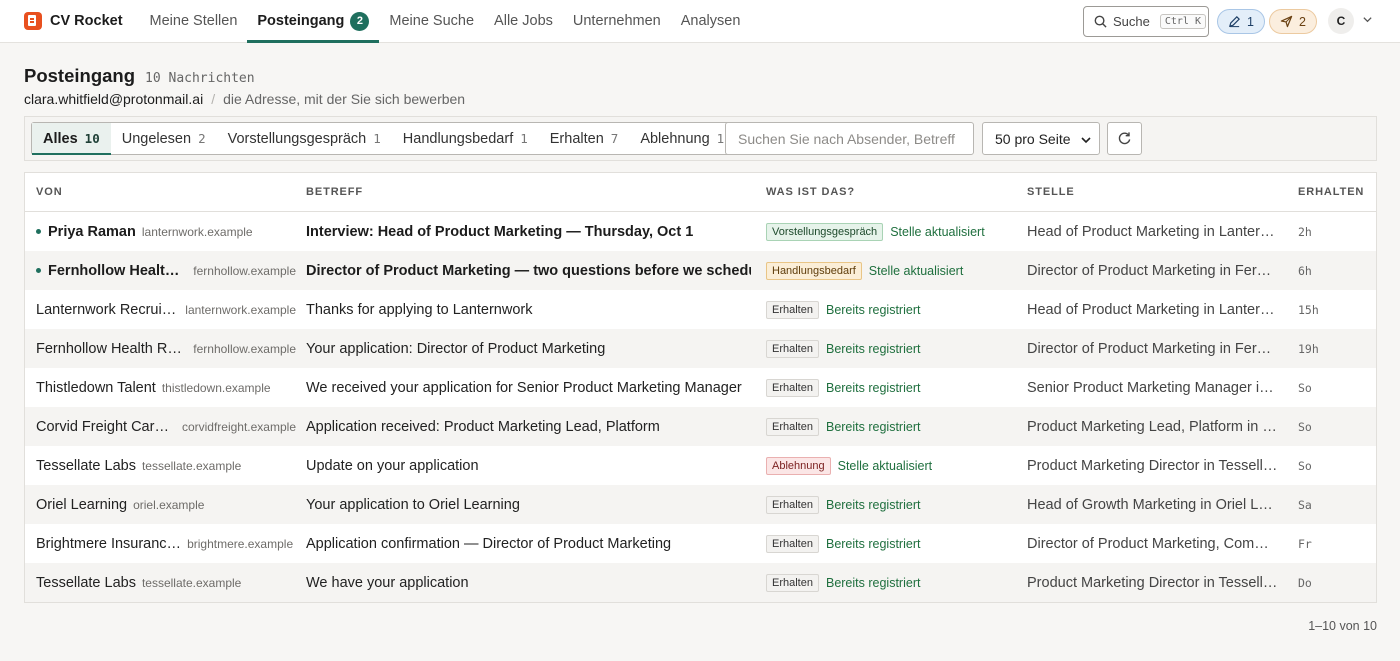 This screenshot has height=661, width=1400. I want to click on nav-companies: Unternehmen, so click(617, 21).